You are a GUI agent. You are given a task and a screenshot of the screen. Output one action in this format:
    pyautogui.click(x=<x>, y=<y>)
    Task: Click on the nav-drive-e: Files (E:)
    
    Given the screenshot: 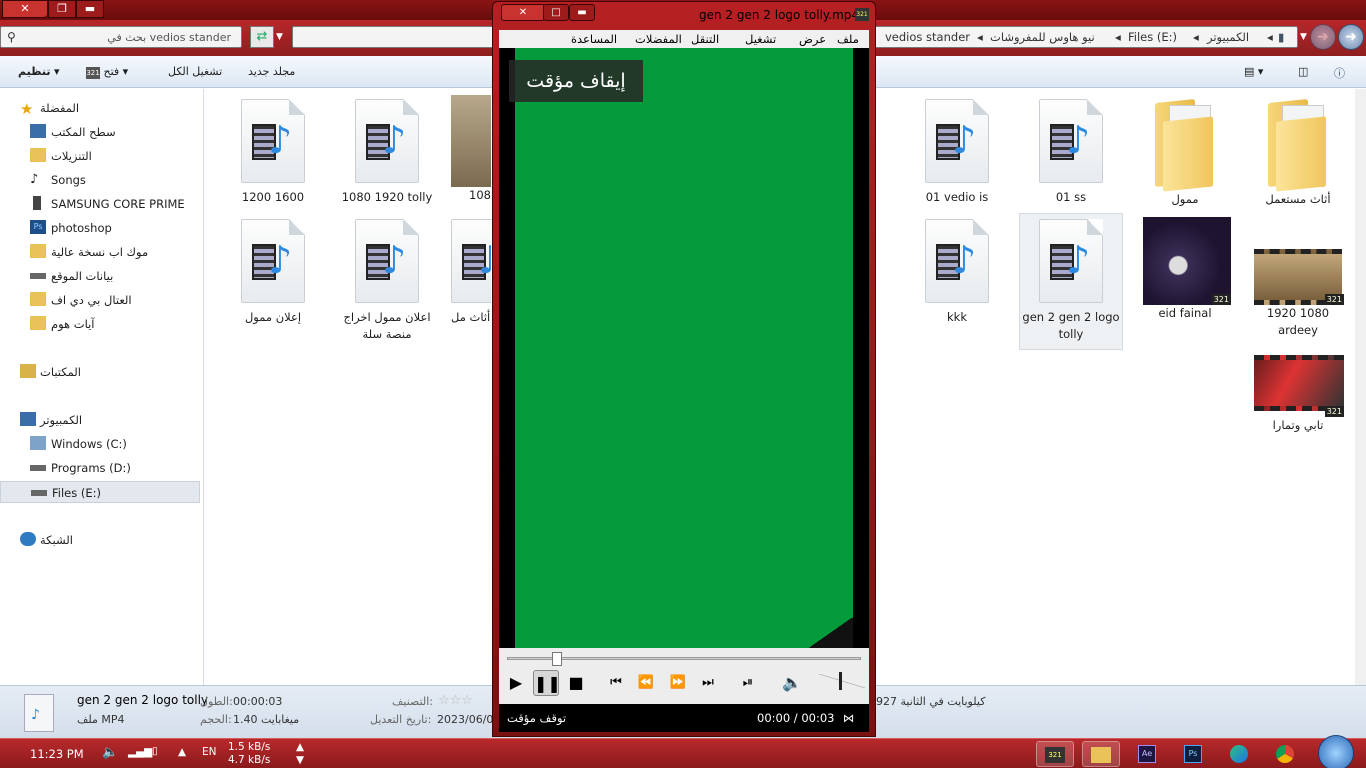 What is the action you would take?
    pyautogui.click(x=100, y=492)
    